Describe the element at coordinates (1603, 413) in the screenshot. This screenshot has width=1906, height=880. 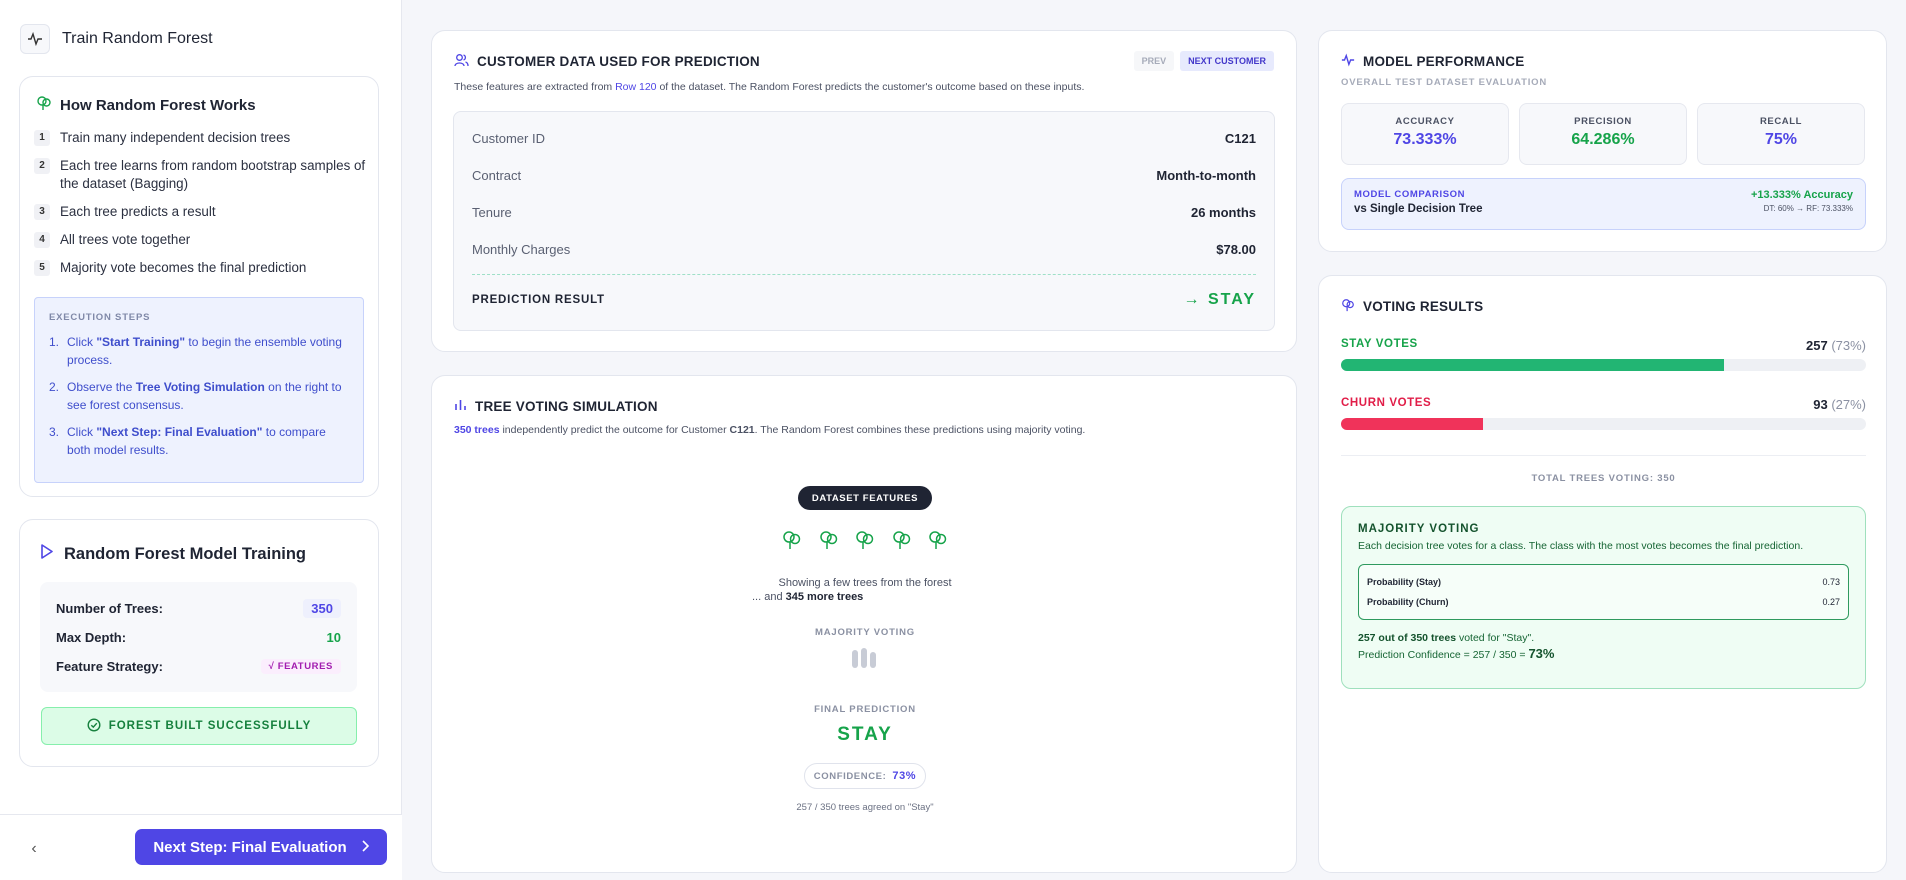
I see `churn-votes-row: CHURN VOTES 93 (27%)` at that location.